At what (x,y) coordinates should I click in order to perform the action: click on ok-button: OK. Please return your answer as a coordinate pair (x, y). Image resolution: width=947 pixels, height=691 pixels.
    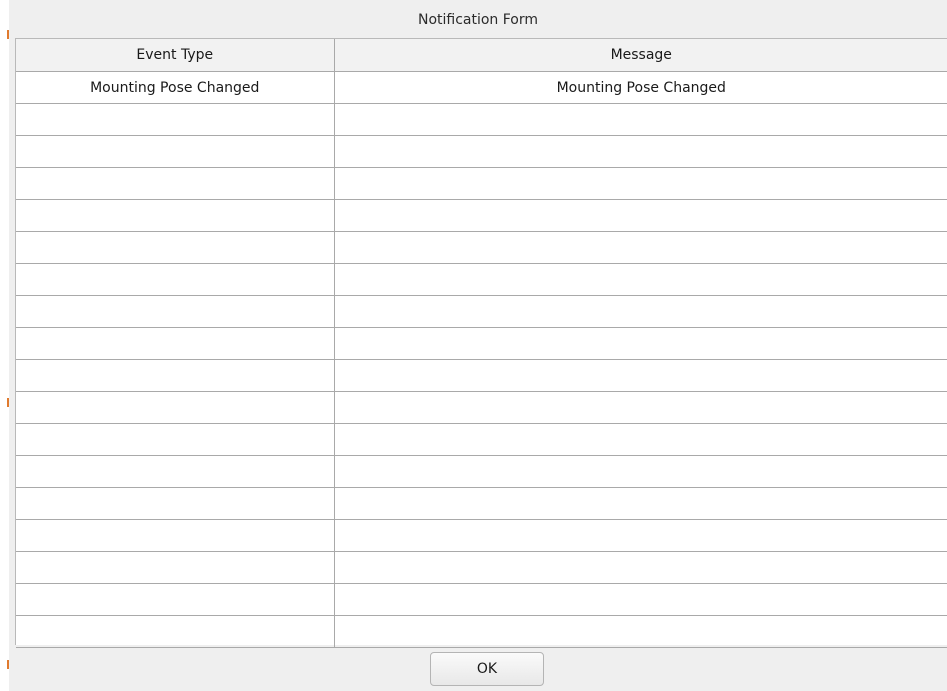
    Looking at the image, I should click on (487, 669).